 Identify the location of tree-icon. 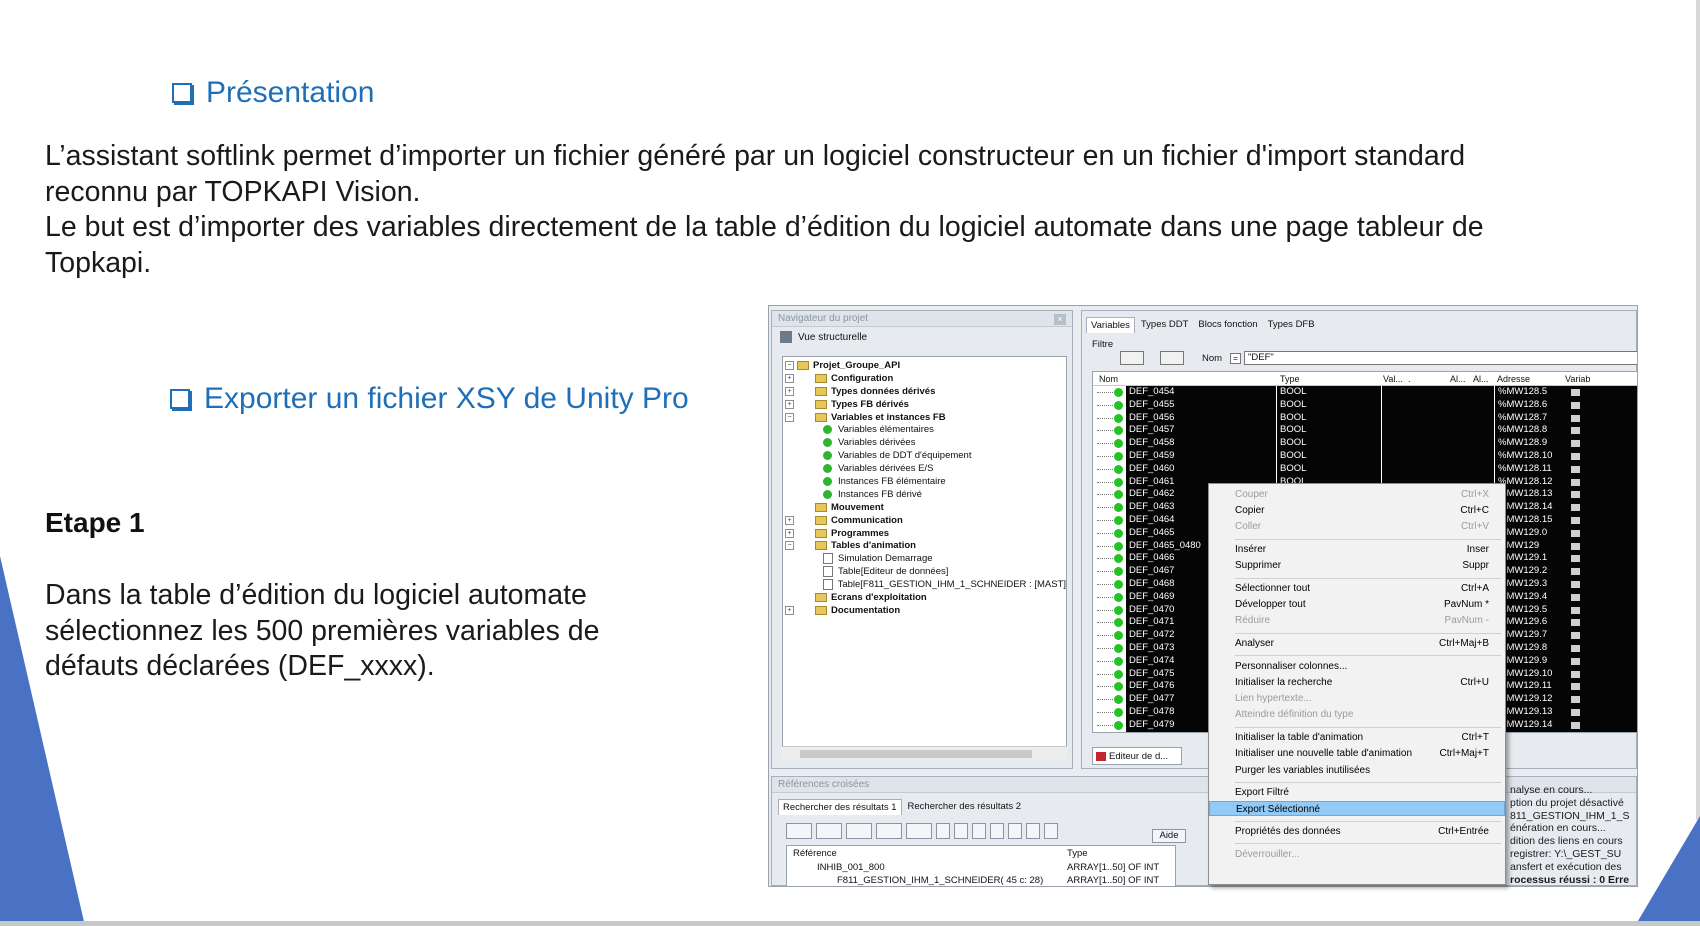
(799, 831).